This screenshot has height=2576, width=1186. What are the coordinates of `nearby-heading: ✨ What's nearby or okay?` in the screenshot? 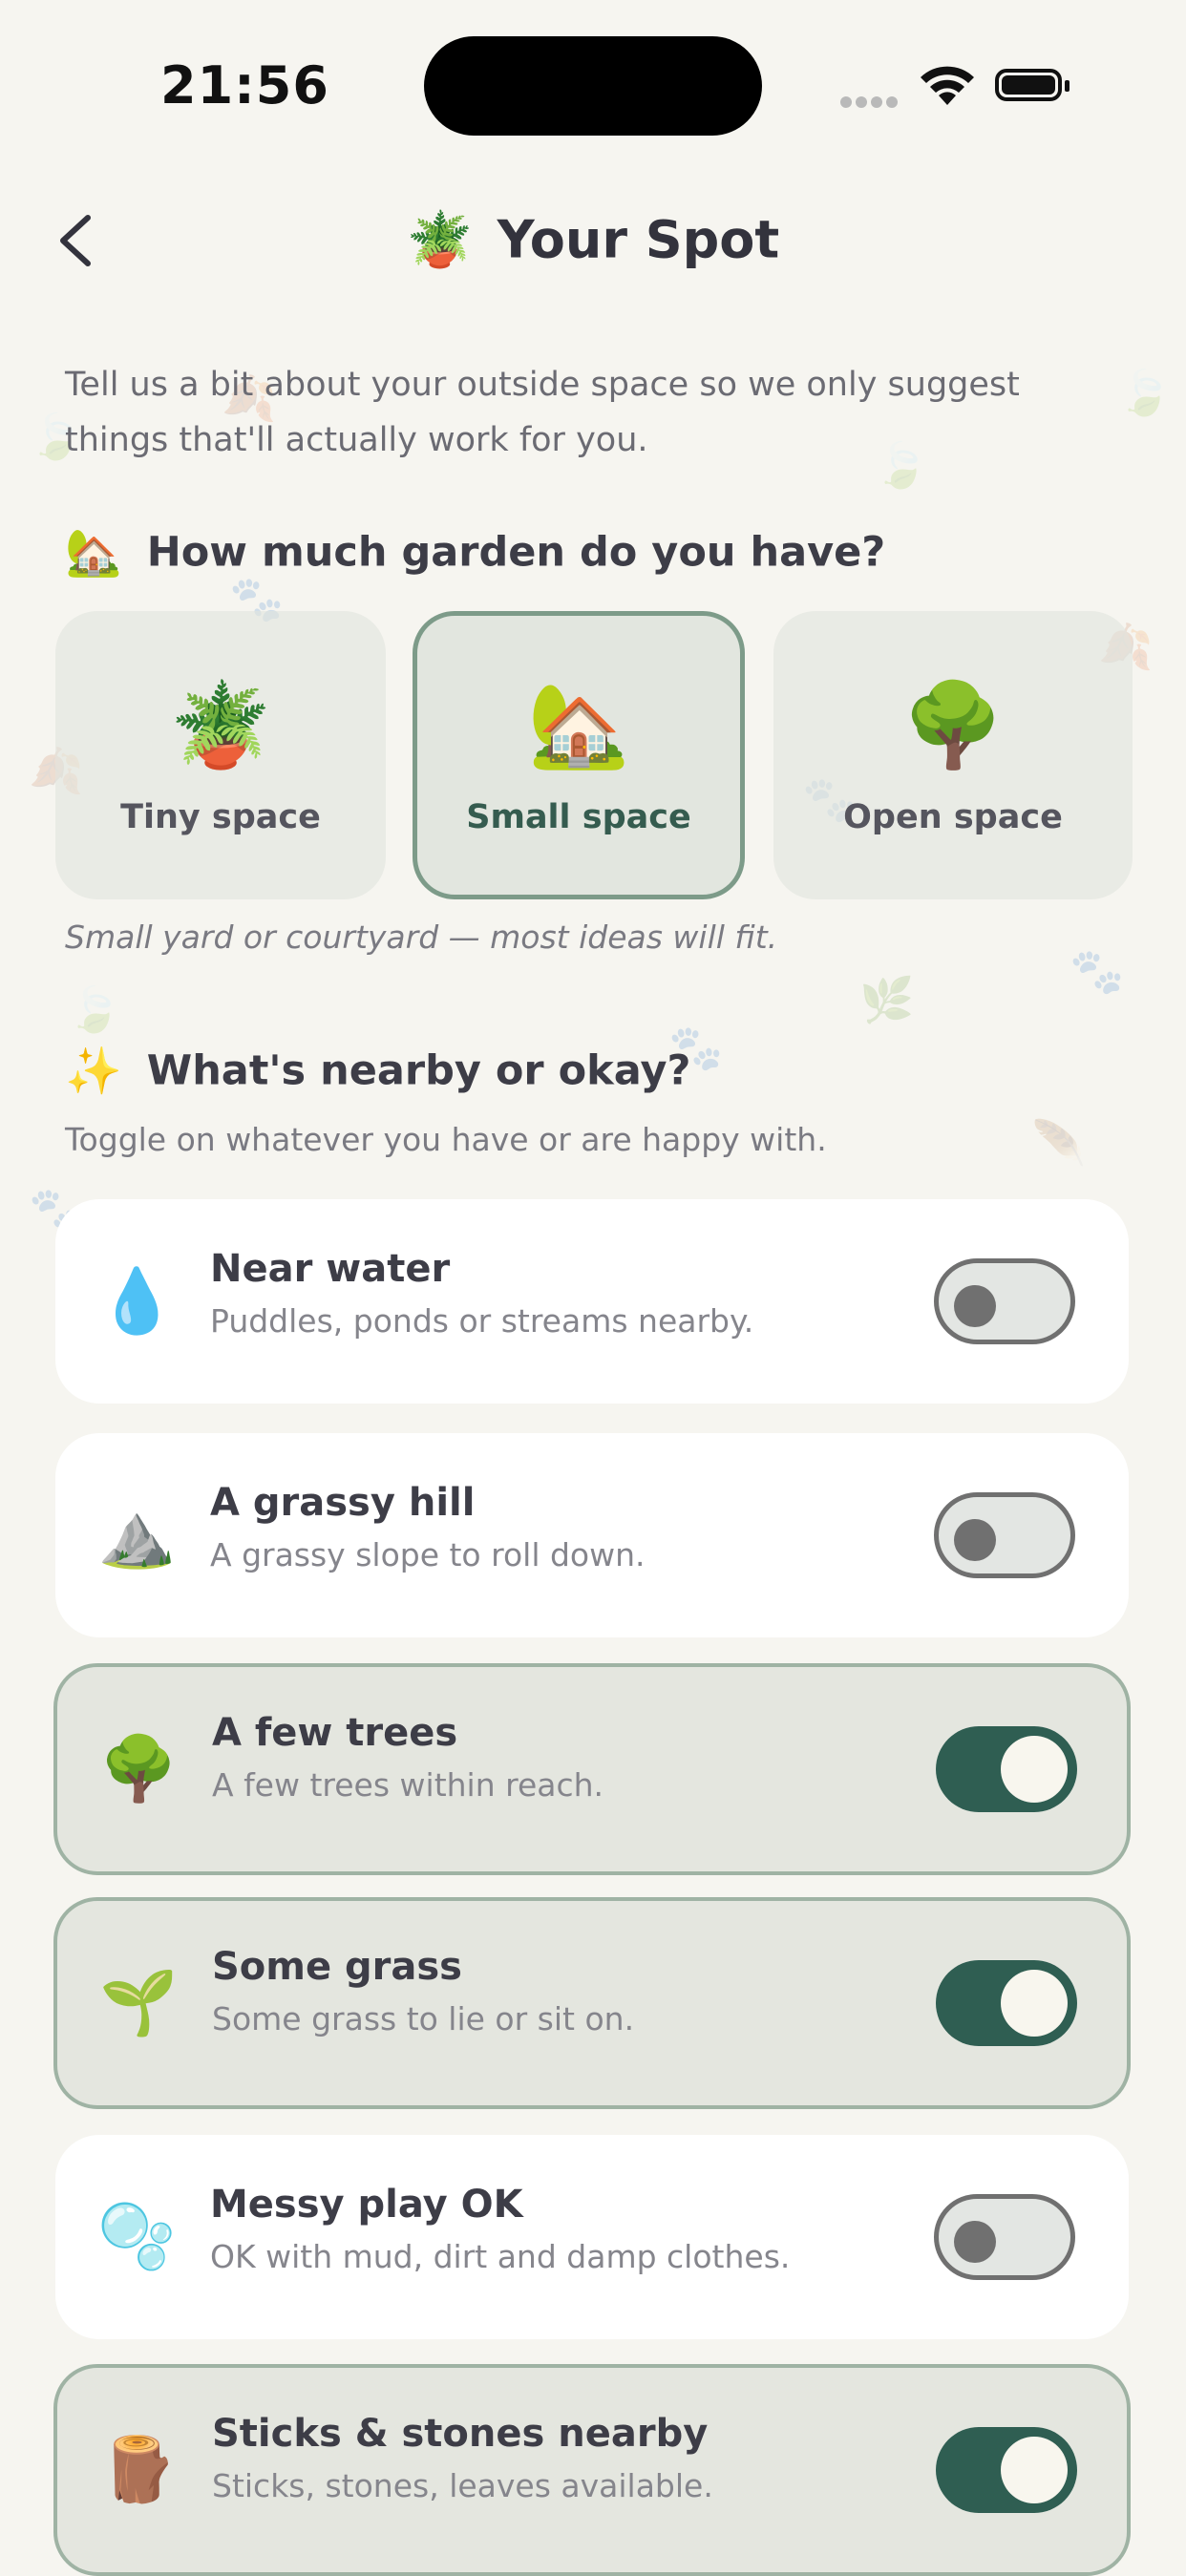 It's located at (378, 1071).